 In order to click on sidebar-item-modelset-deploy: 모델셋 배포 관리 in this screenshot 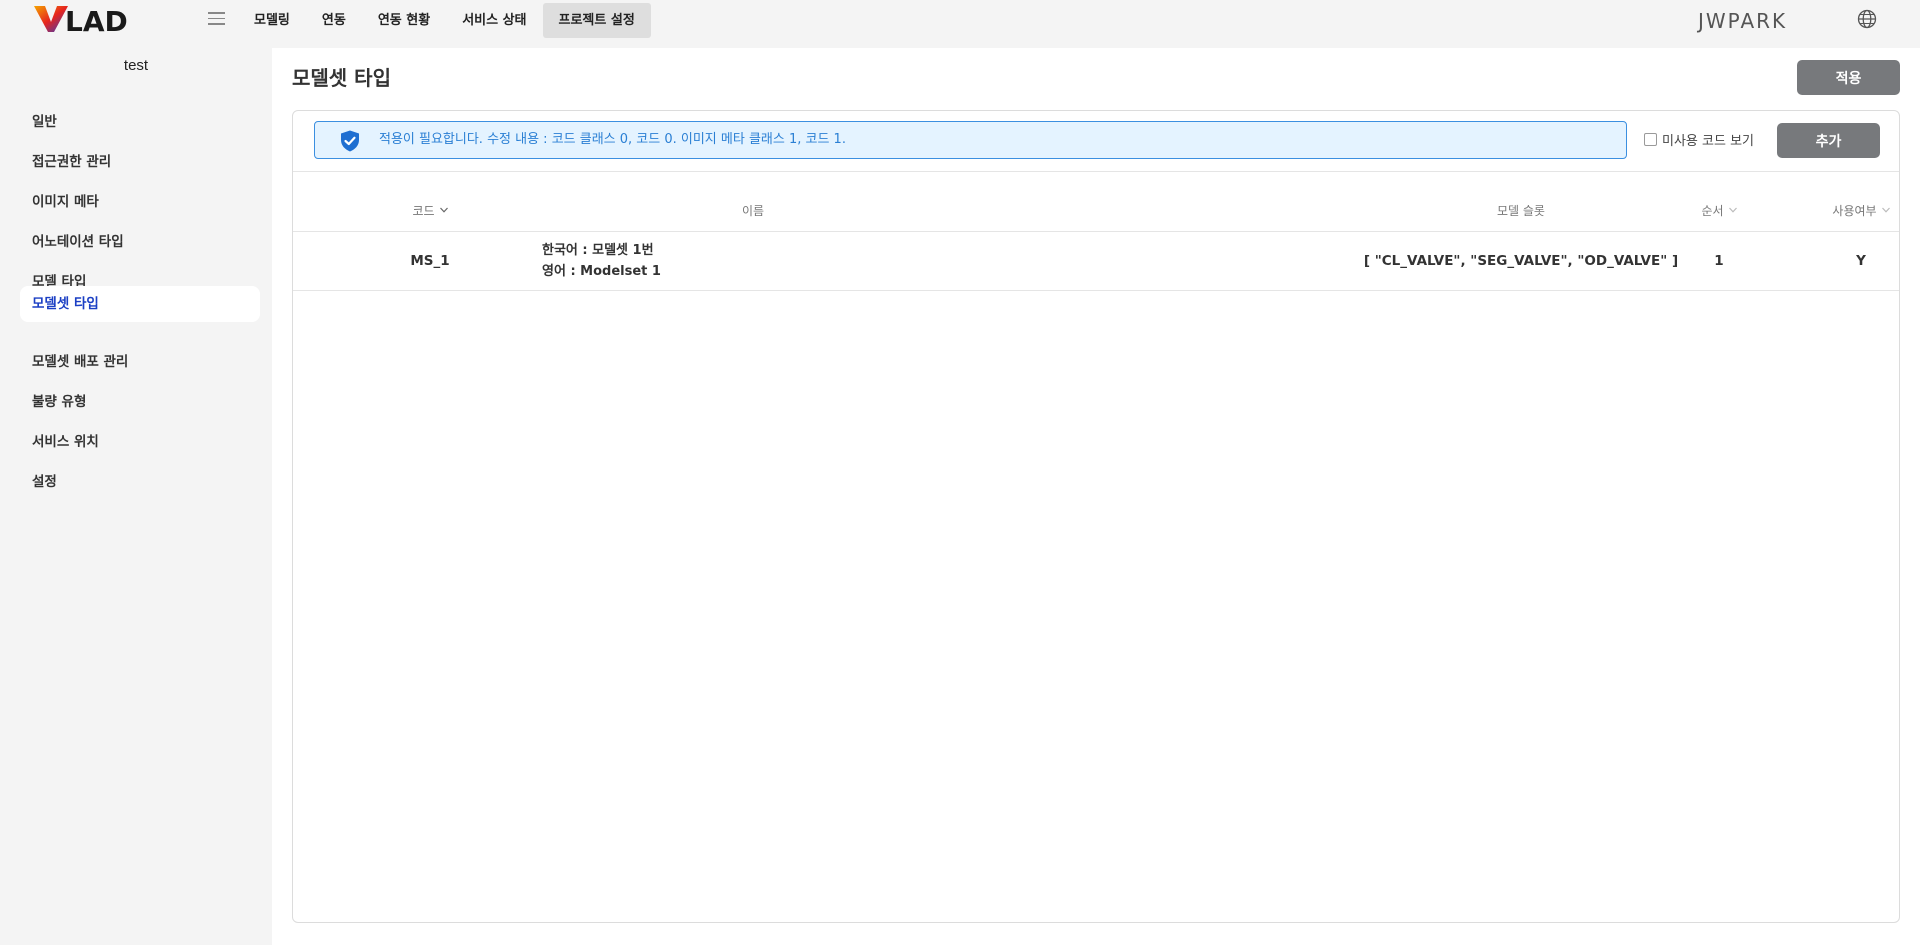, I will do `click(140, 362)`.